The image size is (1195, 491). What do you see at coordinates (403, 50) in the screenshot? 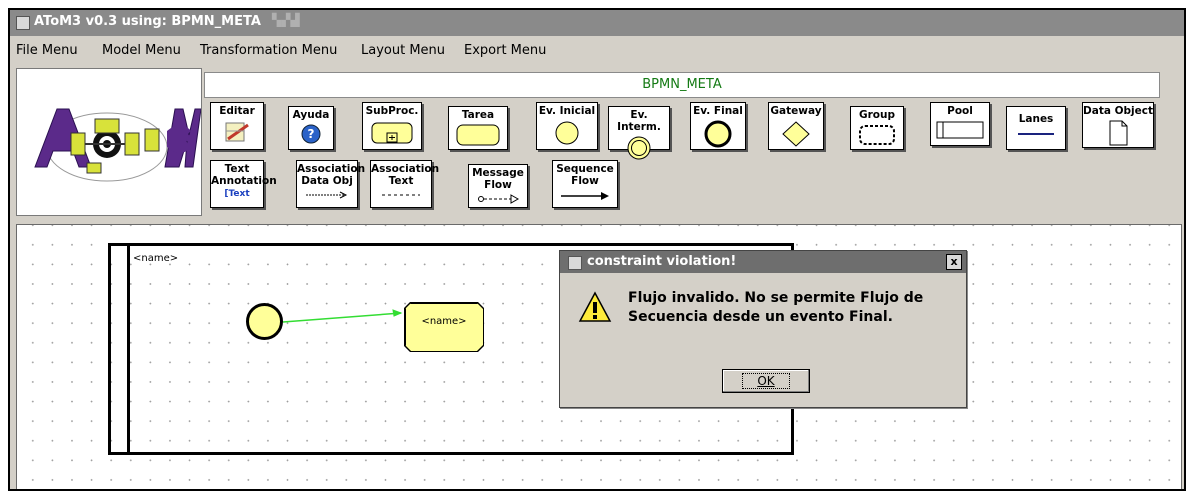
I see `menu-layout: Layout Menu` at bounding box center [403, 50].